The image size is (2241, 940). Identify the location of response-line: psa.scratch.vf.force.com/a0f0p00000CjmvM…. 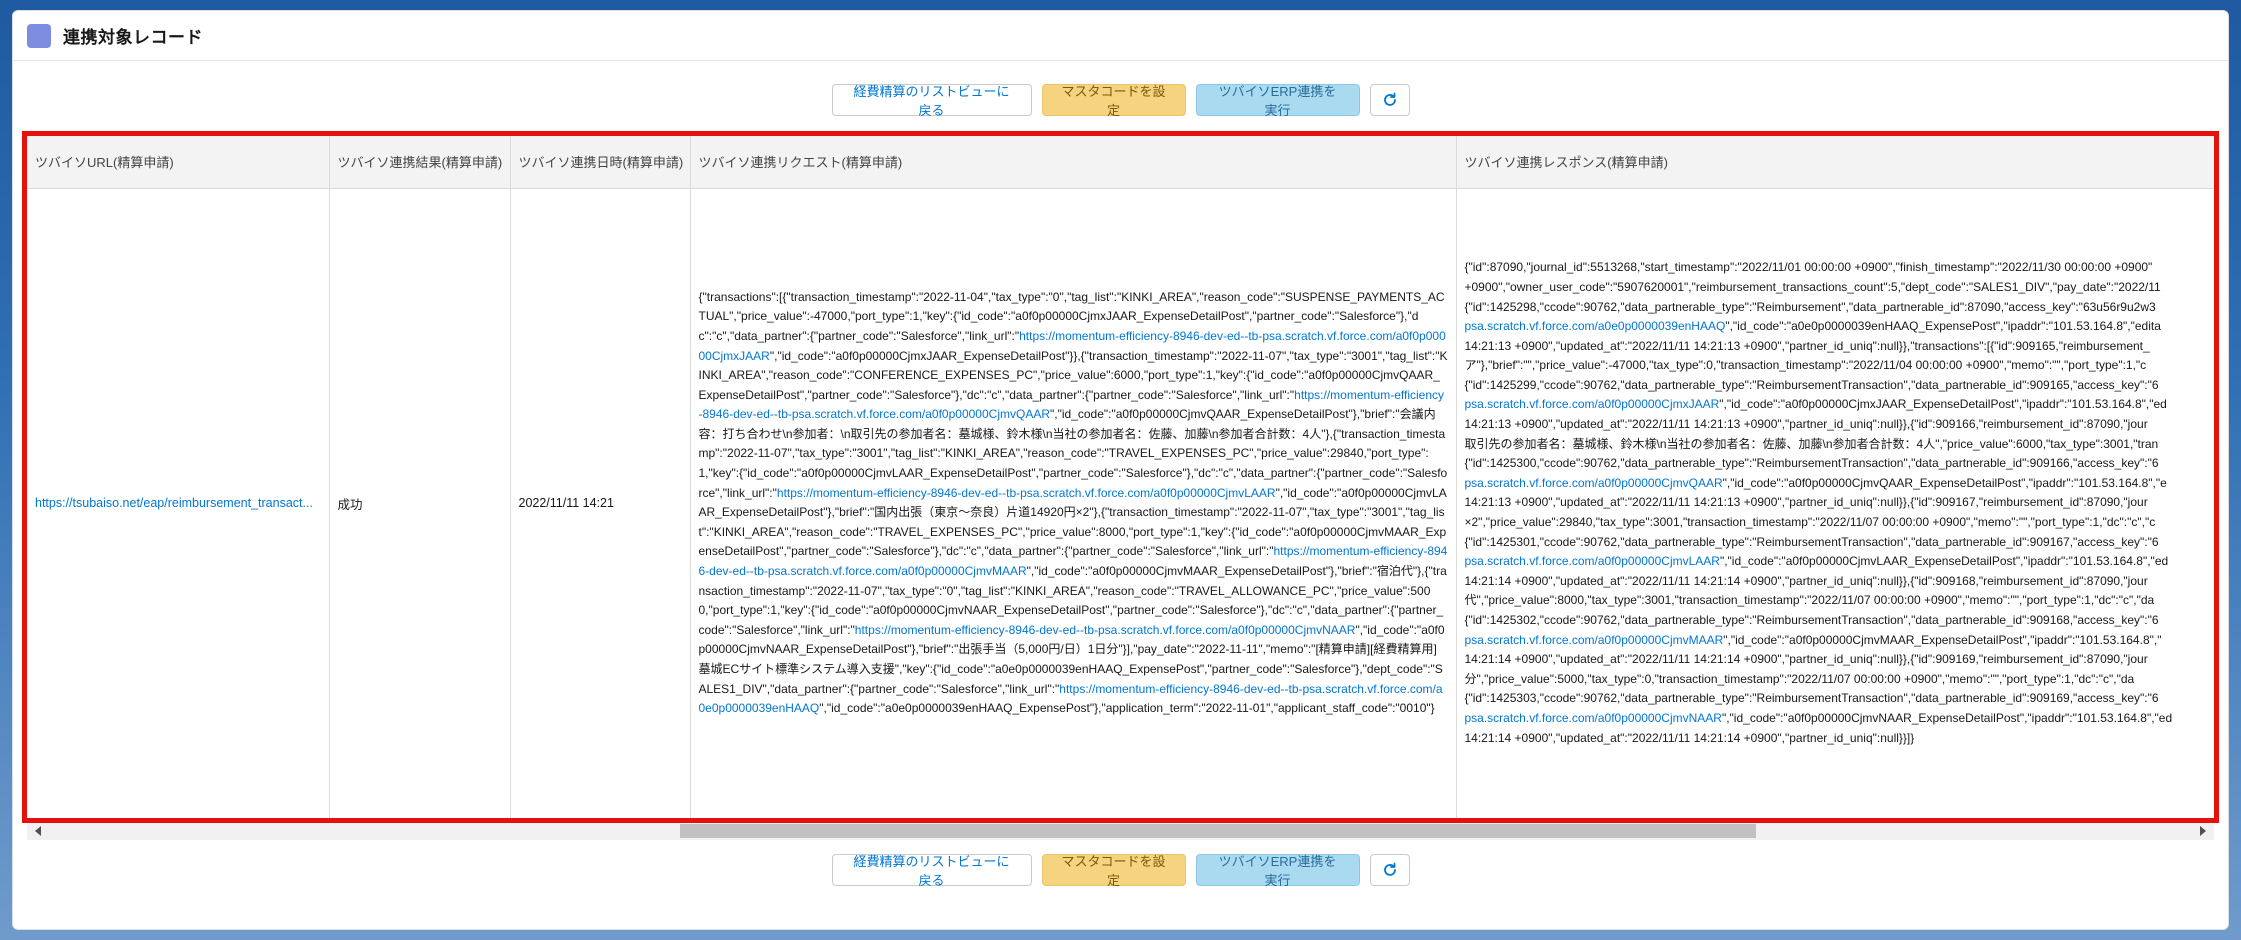
(1840, 641).